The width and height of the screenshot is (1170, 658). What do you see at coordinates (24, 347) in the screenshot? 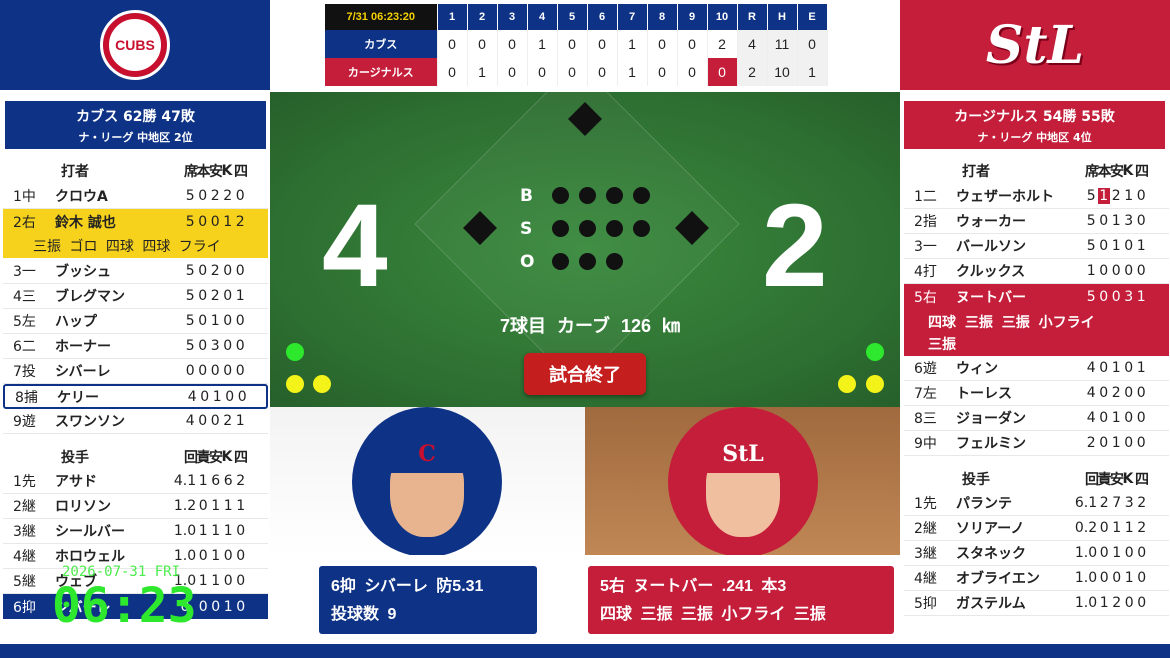
I see `batter-order: 6二` at bounding box center [24, 347].